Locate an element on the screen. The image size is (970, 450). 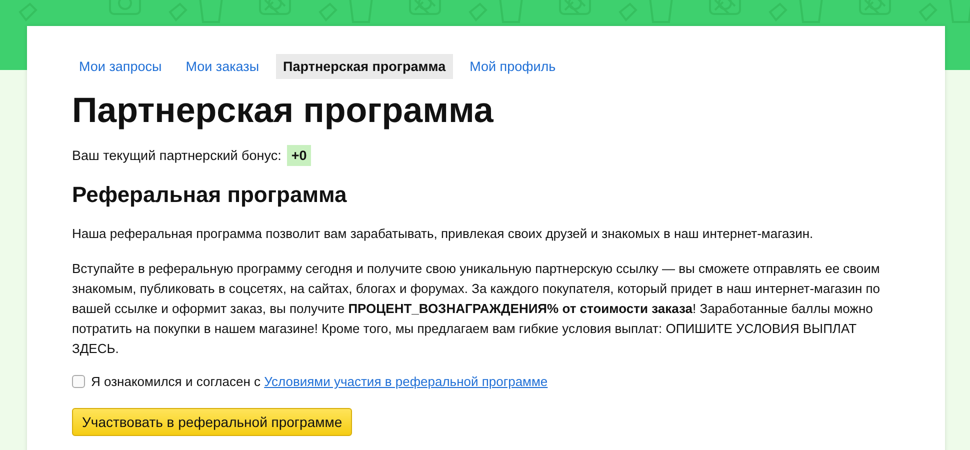
bonus-value: +0 is located at coordinates (299, 155).